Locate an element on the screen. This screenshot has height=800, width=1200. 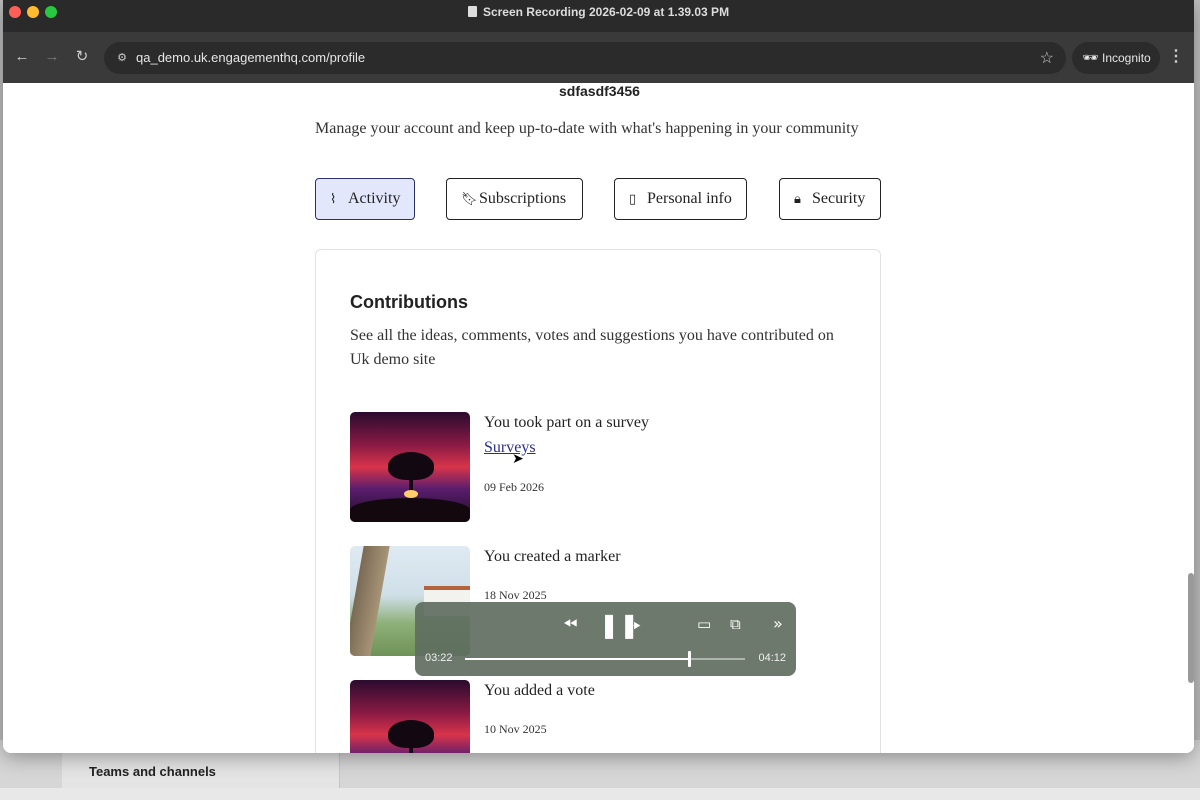
airplay-icon: ▭ is located at coordinates (704, 624).